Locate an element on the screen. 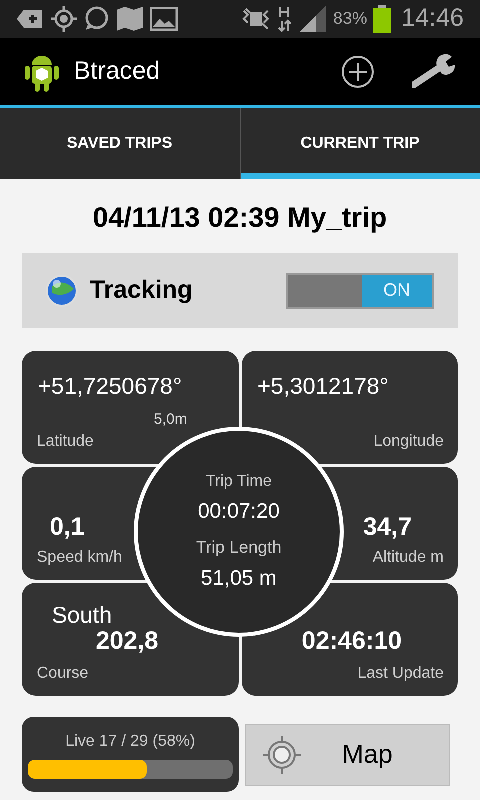 The image size is (480, 800). add-icon is located at coordinates (358, 71).